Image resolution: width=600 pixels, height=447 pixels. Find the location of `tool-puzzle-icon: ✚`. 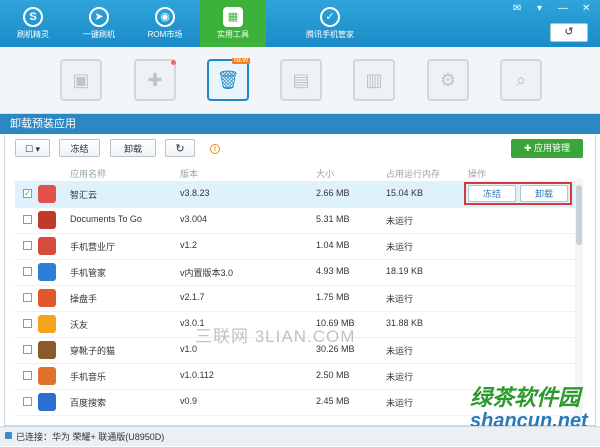

tool-puzzle-icon: ✚ is located at coordinates (155, 80).